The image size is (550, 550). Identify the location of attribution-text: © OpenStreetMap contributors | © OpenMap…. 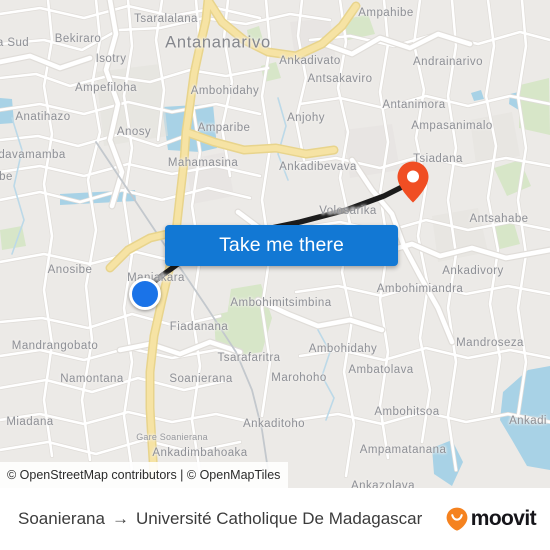
(144, 475).